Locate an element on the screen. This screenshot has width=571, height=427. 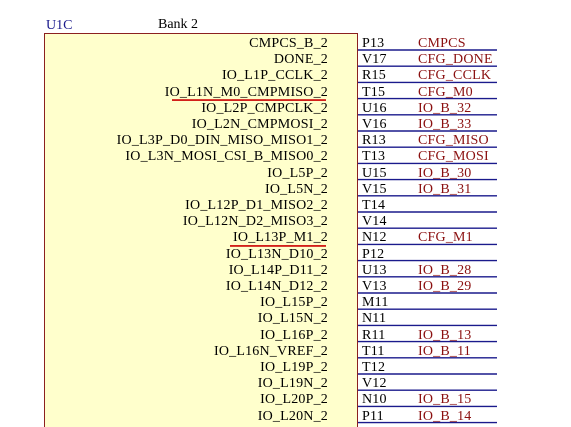
pin-number-label: V13 is located at coordinates (374, 286).